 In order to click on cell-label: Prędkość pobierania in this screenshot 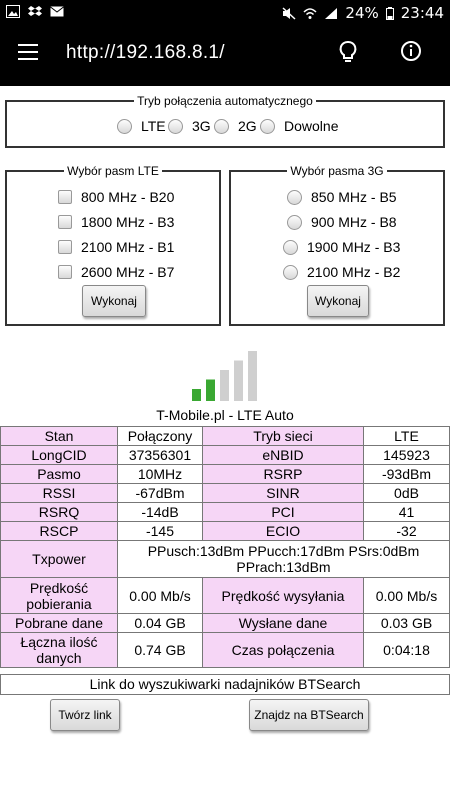, I will do `click(59, 595)`.